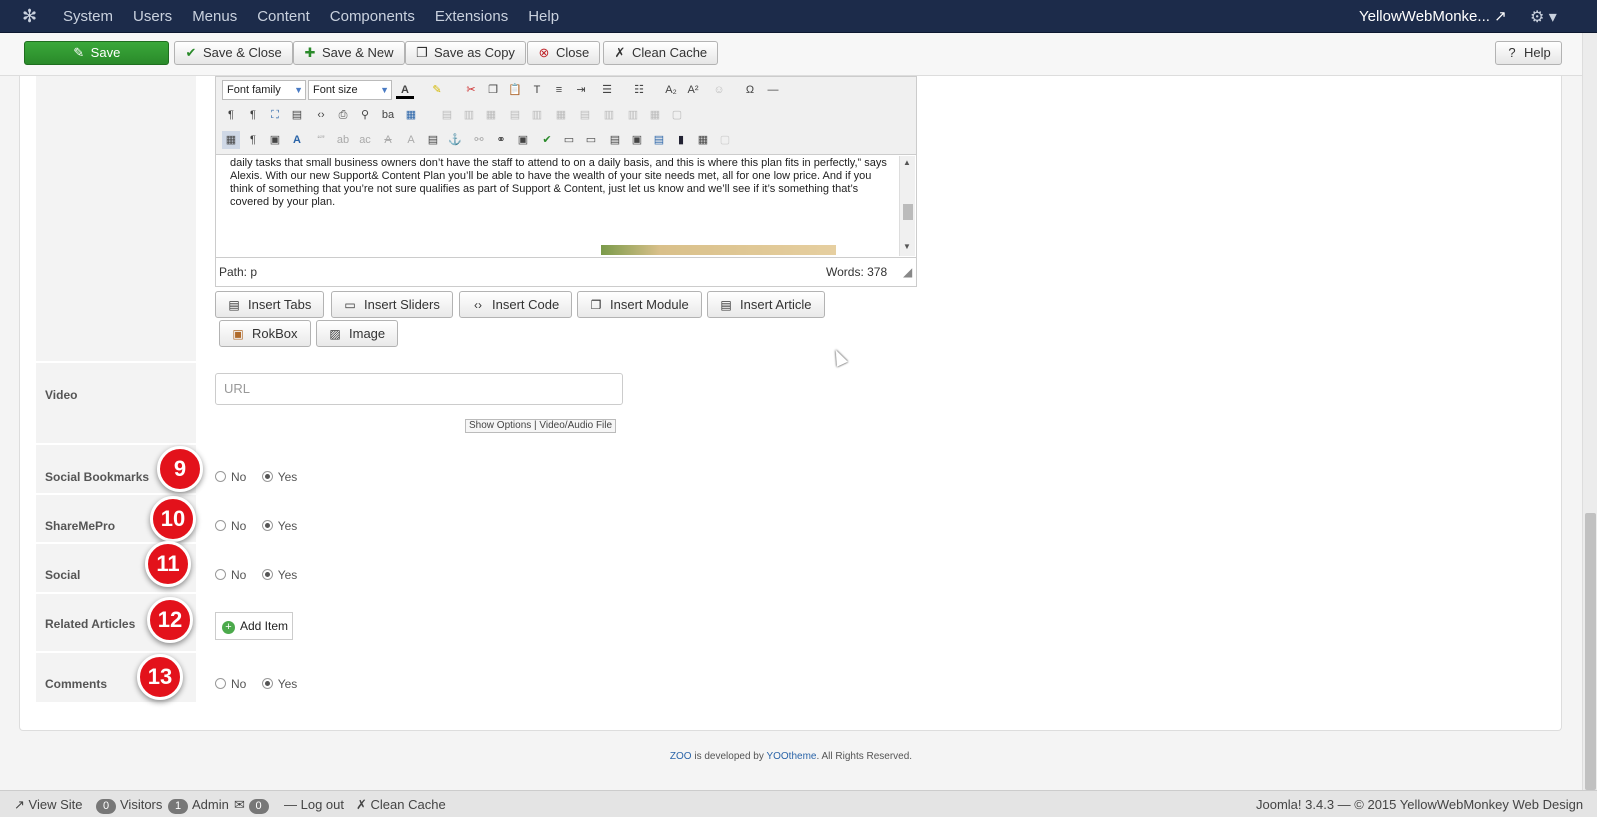 This screenshot has width=1597, height=817. I want to click on delete-row-icon: ▥, so click(633, 115).